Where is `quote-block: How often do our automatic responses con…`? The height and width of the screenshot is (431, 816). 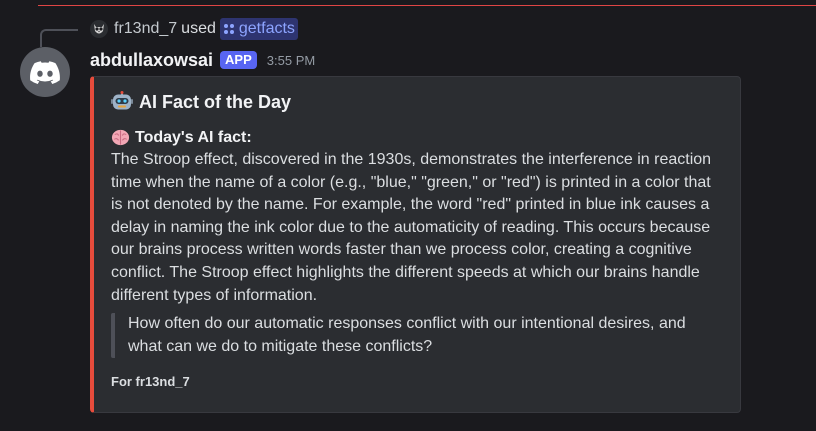
quote-block: How often do our automatic responses con… is located at coordinates (416, 335).